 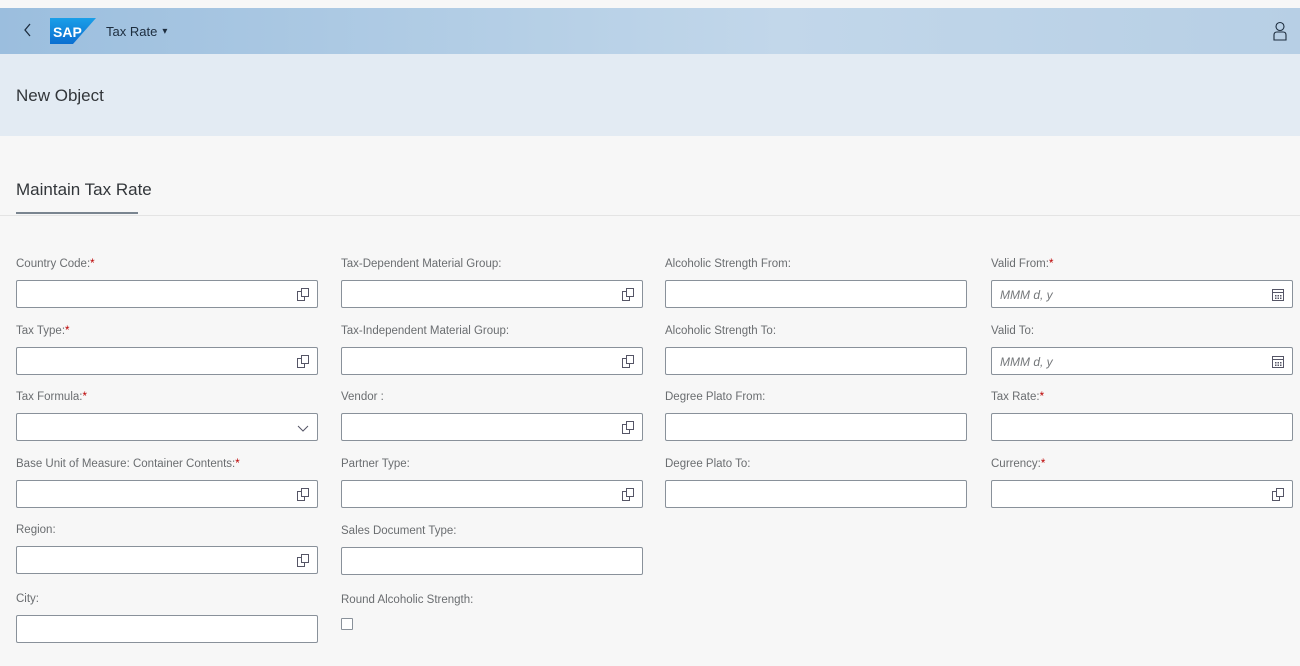 What do you see at coordinates (492, 427) in the screenshot?
I see `vendor-input` at bounding box center [492, 427].